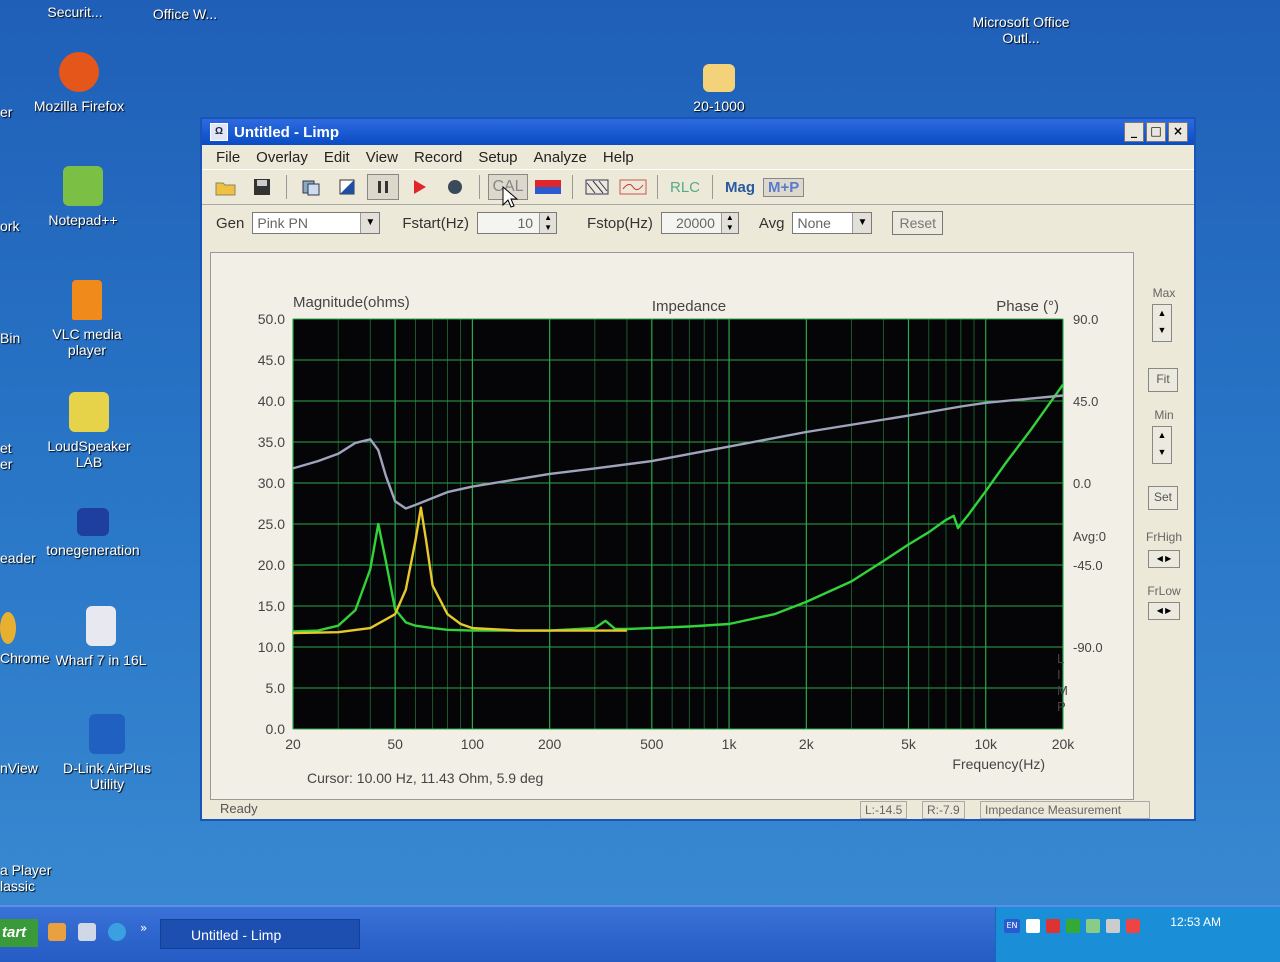 The height and width of the screenshot is (962, 1280). I want to click on avg-label: Avg, so click(771, 223).